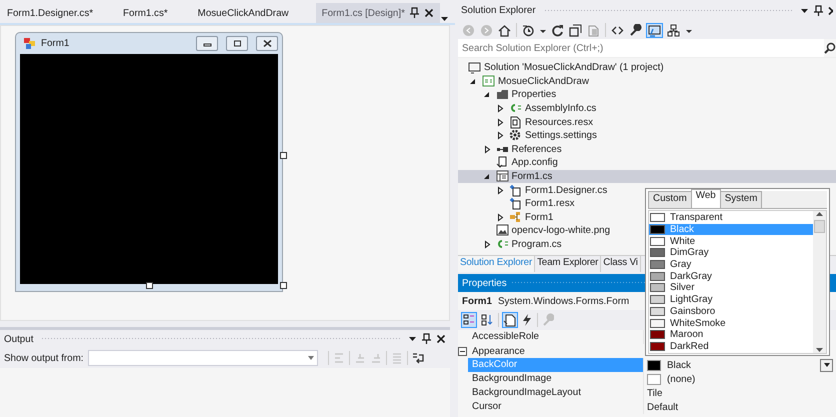 Image resolution: width=836 pixels, height=417 pixels. I want to click on color-name: Silver, so click(682, 288).